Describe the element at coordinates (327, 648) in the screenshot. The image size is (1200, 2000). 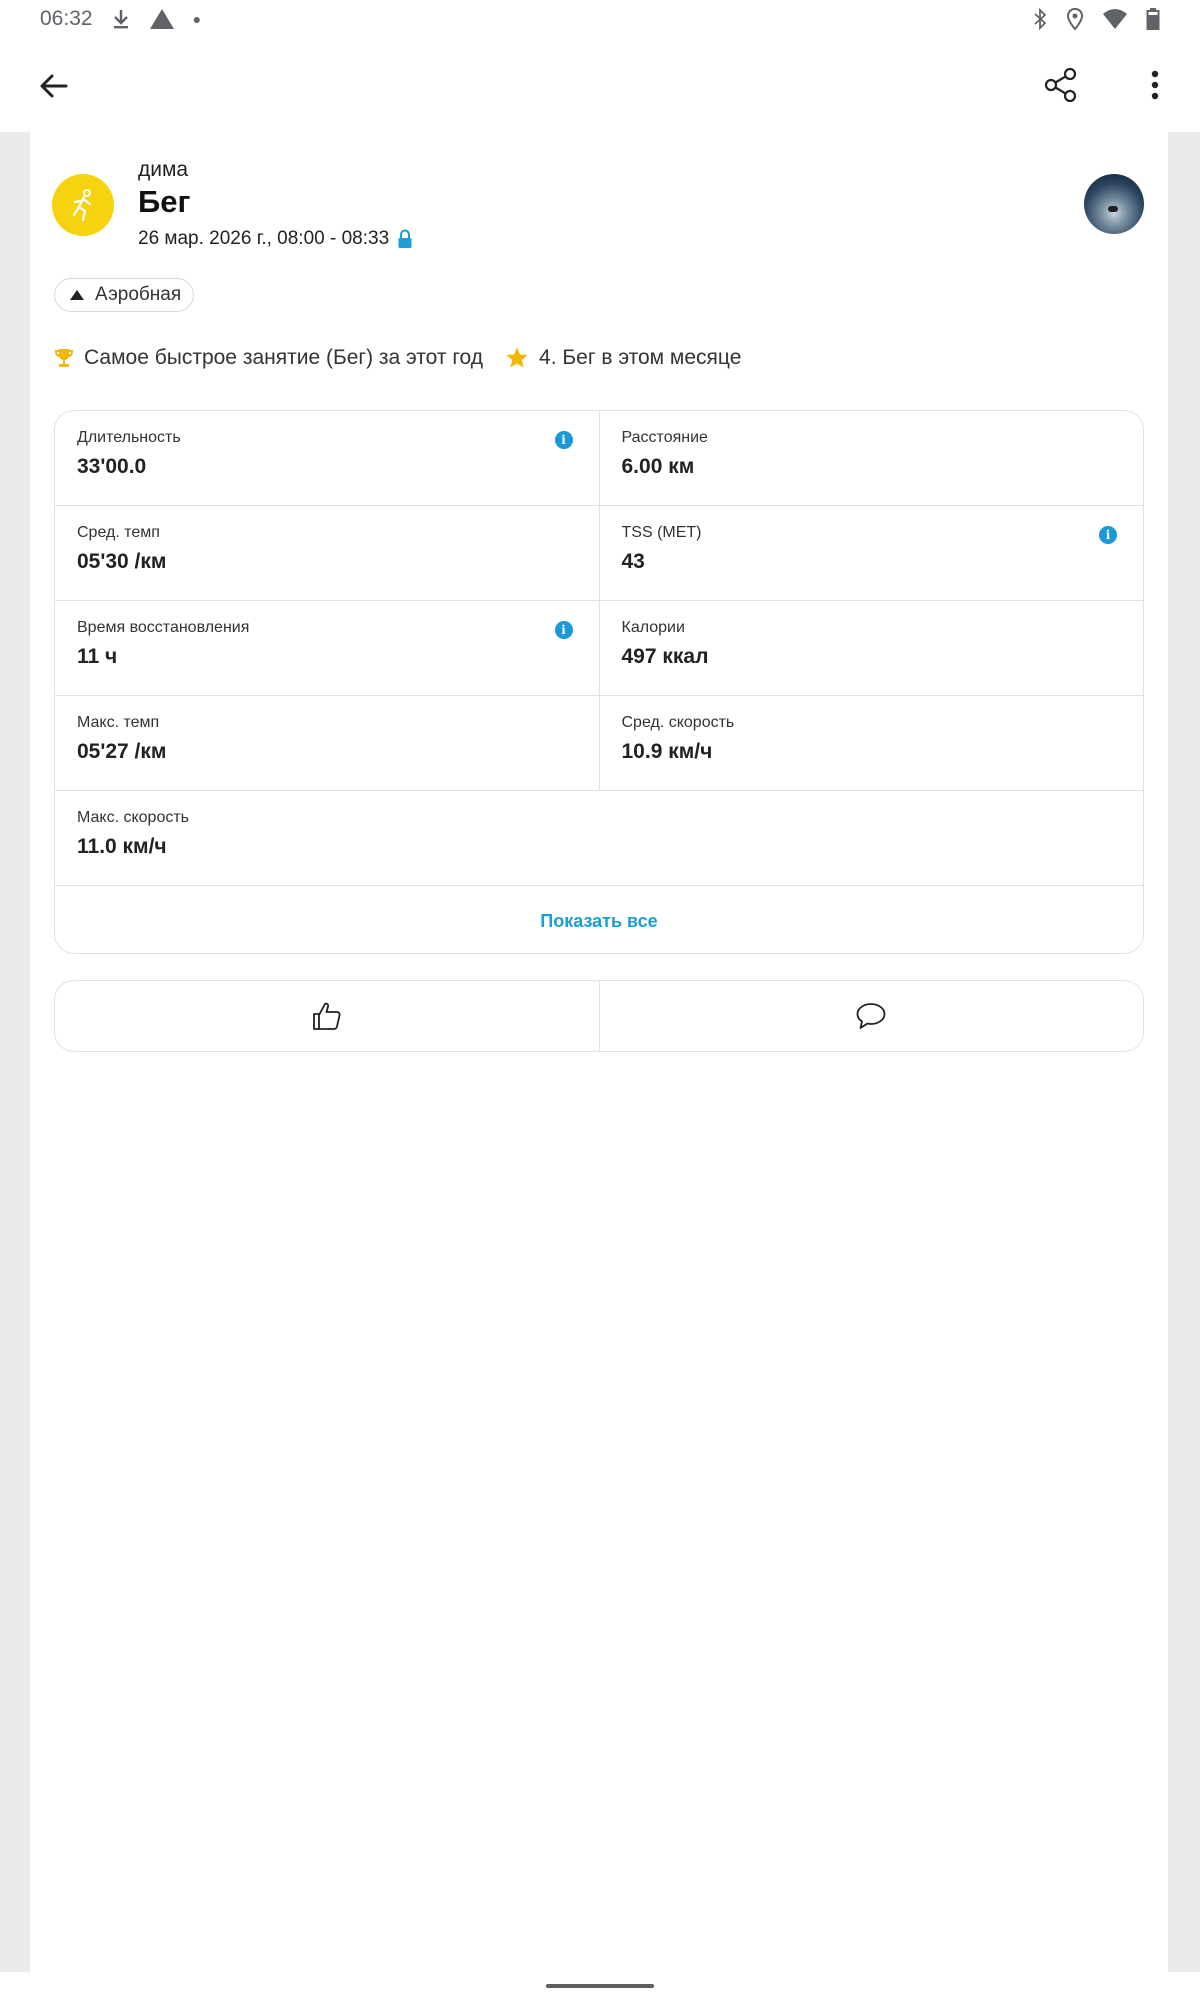
I see `stat-recovery-time: Время восстановления 11 ч i` at that location.